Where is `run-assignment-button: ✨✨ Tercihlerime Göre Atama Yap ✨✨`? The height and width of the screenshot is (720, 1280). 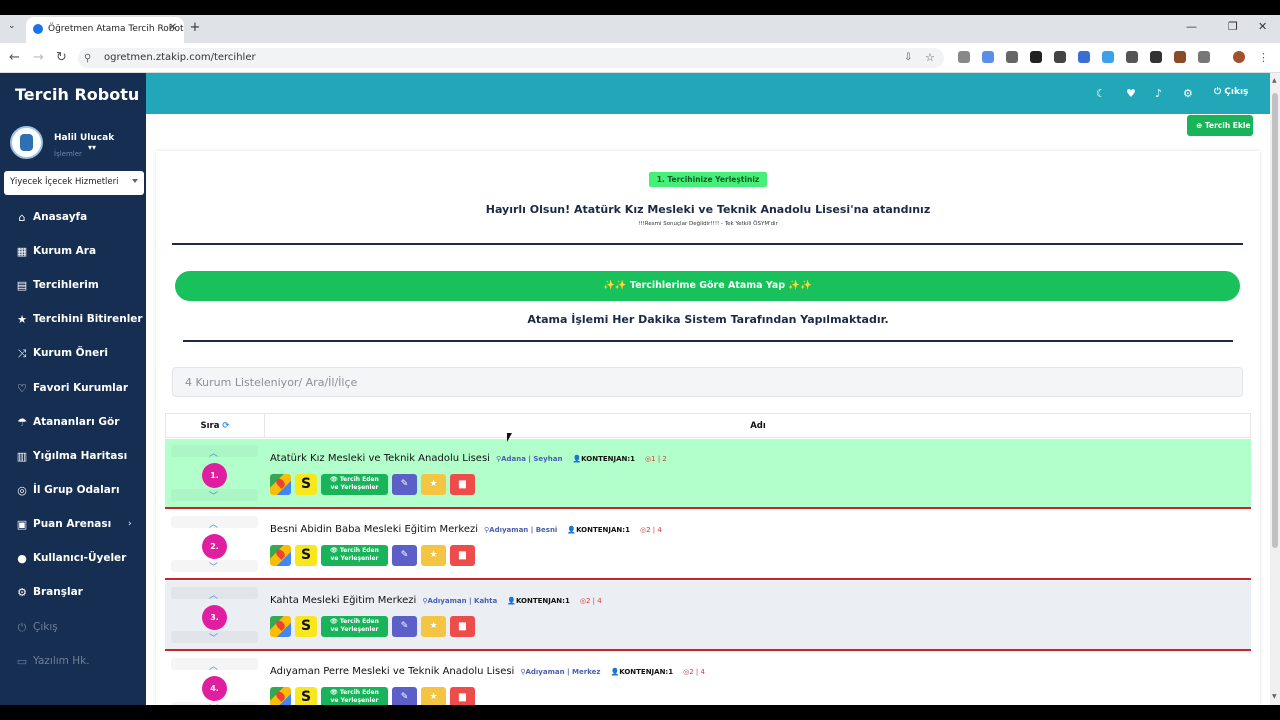
run-assignment-button: ✨✨ Tercihlerime Göre Atama Yap ✨✨ is located at coordinates (707, 286).